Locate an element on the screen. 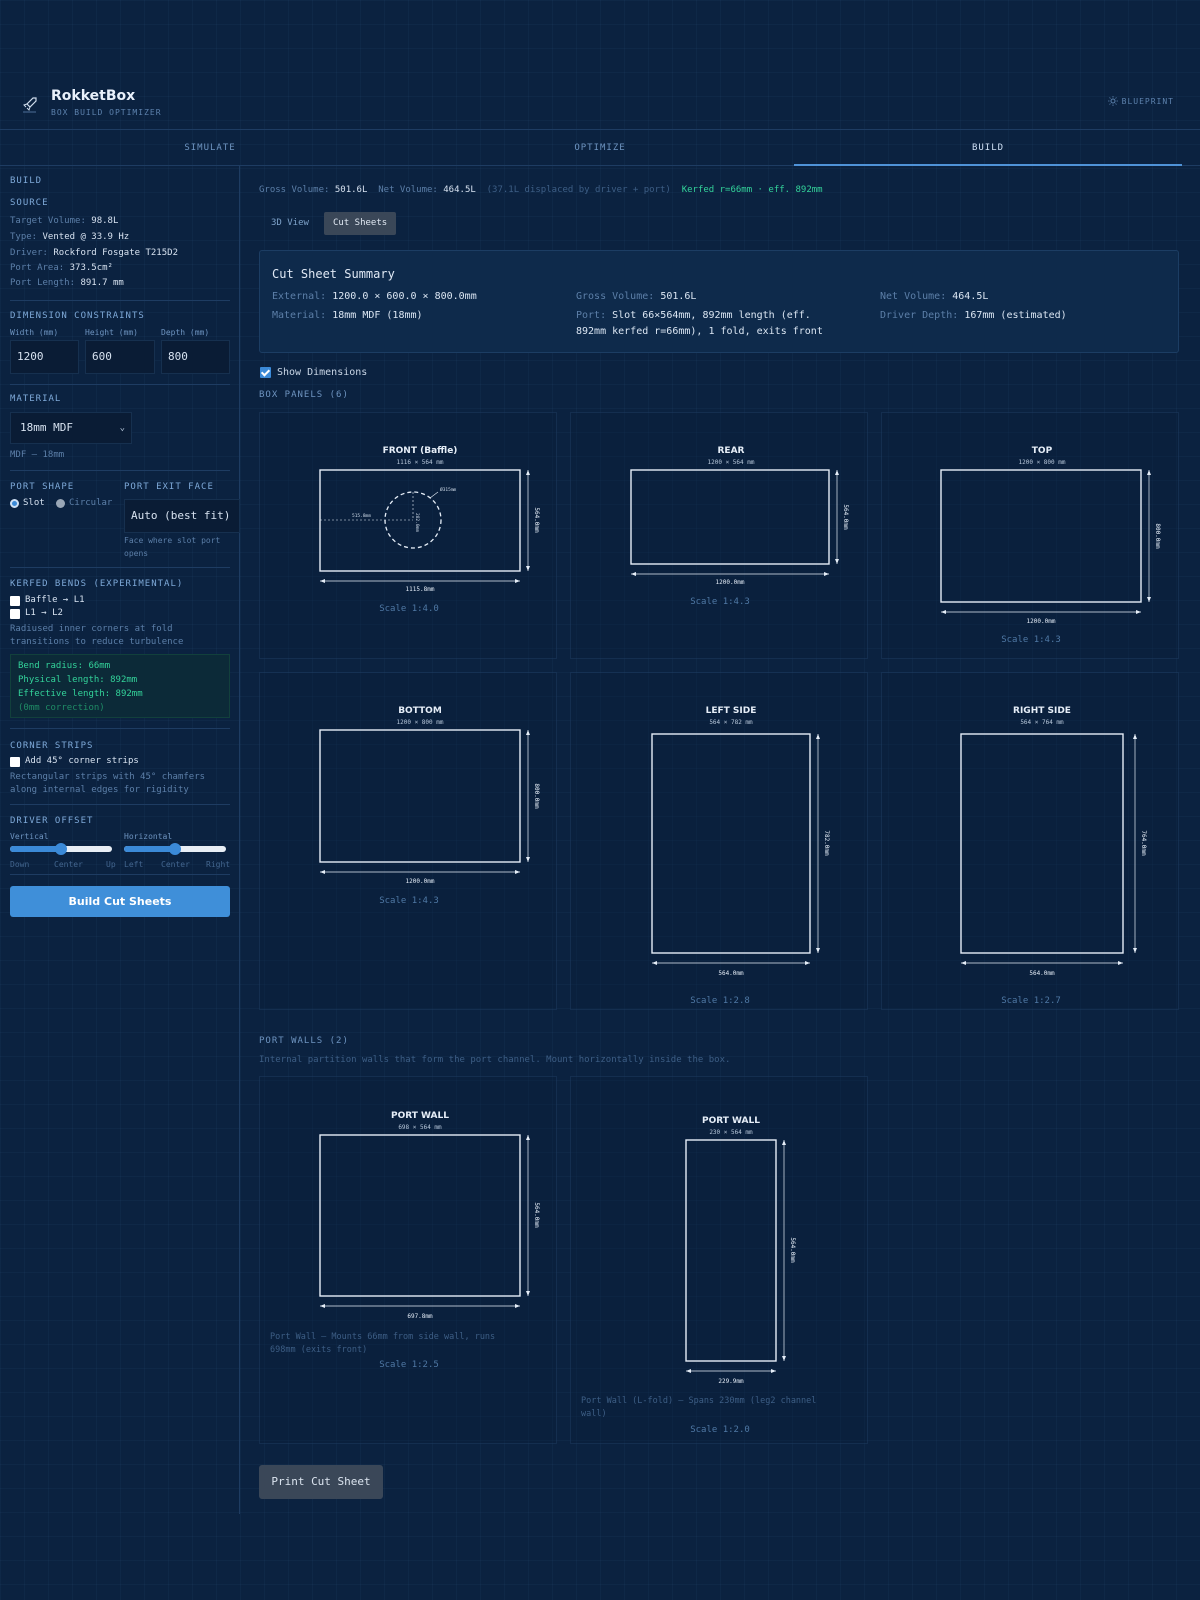 The image size is (1200, 1600). vertical-offset-slider is located at coordinates (61, 849).